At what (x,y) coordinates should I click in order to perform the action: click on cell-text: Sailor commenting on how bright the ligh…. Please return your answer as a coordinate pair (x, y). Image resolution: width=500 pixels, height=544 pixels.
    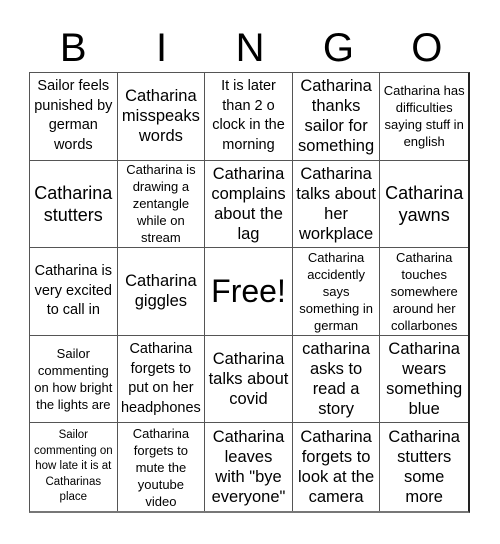
    Looking at the image, I should click on (73, 379).